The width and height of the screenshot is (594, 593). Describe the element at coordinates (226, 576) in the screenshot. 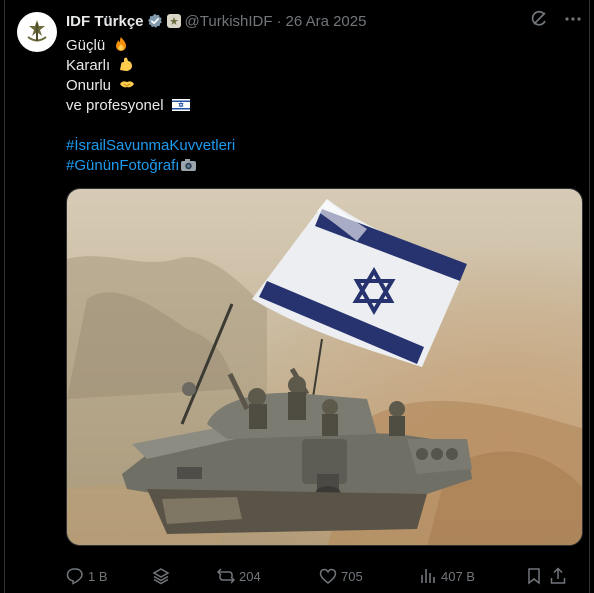

I see `retweet-icon` at that location.